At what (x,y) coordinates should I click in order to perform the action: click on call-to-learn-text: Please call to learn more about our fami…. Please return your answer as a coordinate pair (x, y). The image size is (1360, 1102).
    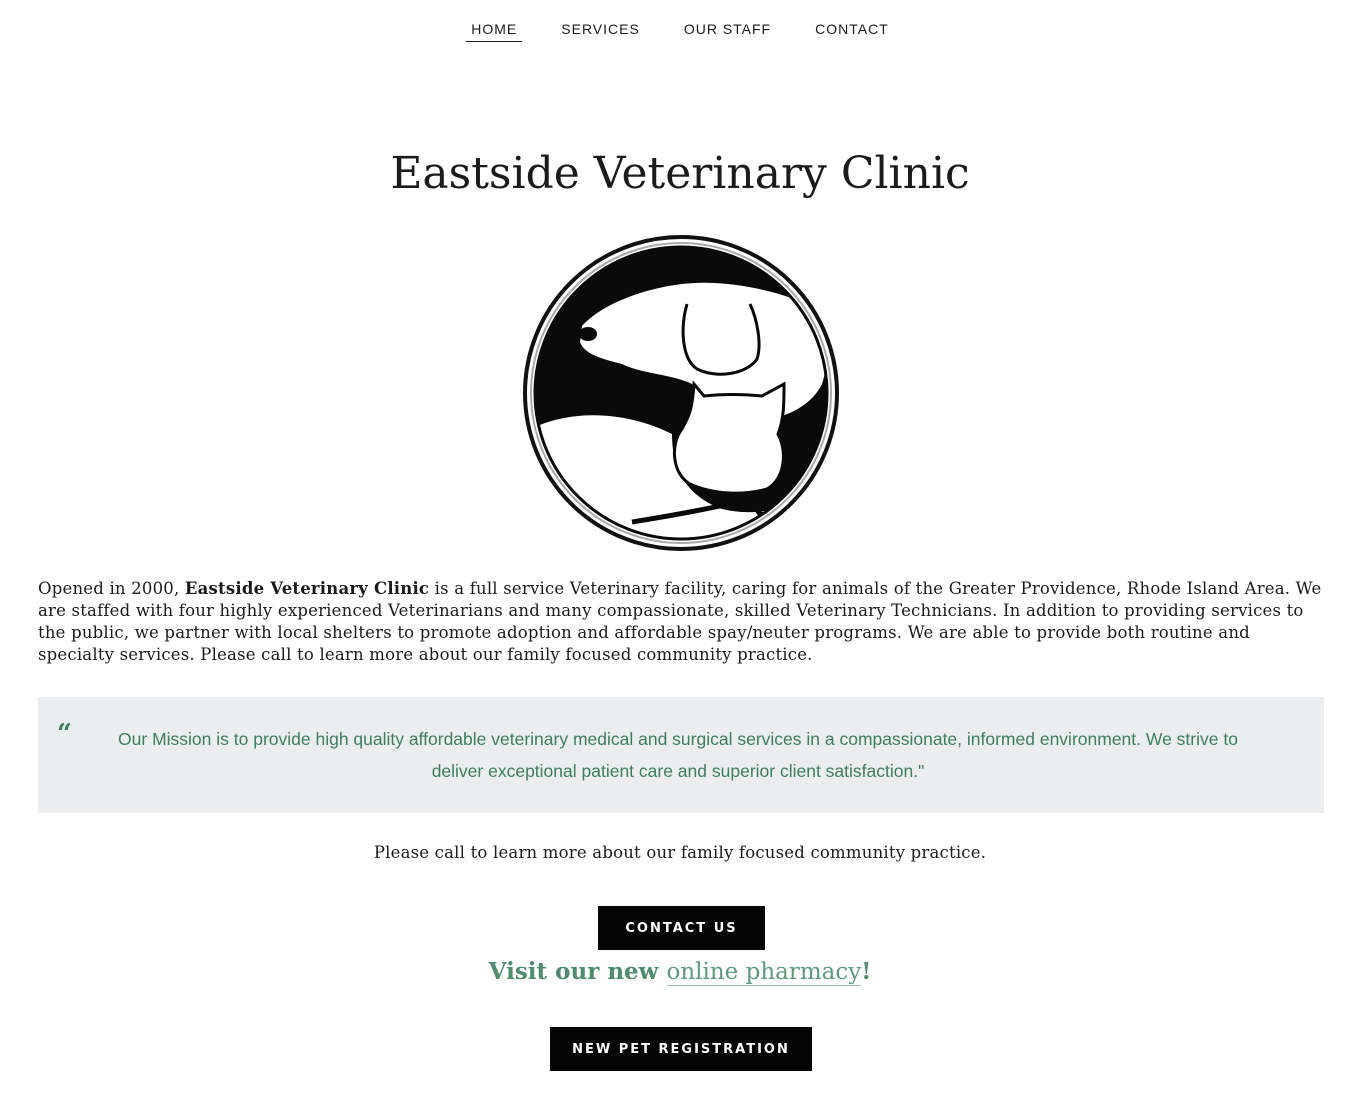
    Looking at the image, I should click on (680, 852).